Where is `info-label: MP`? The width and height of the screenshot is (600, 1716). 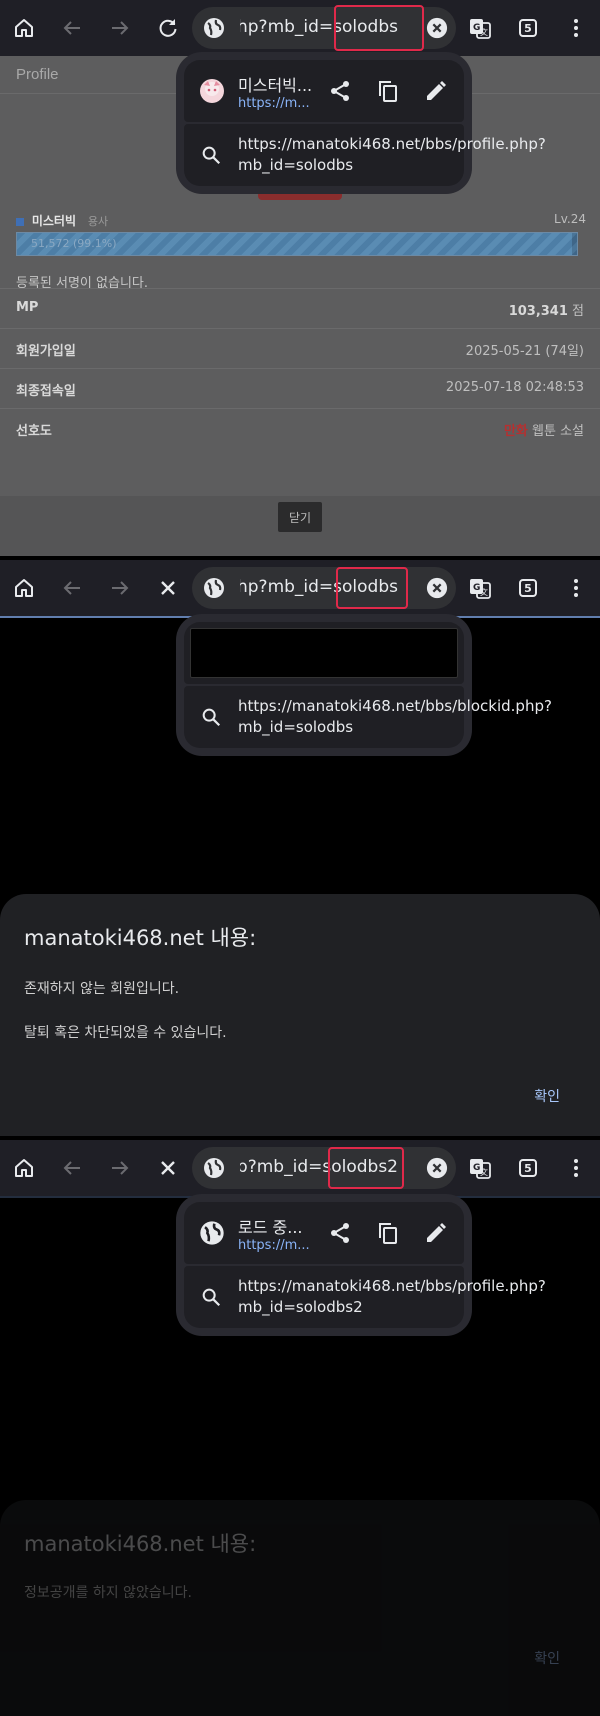
info-label: MP is located at coordinates (27, 307).